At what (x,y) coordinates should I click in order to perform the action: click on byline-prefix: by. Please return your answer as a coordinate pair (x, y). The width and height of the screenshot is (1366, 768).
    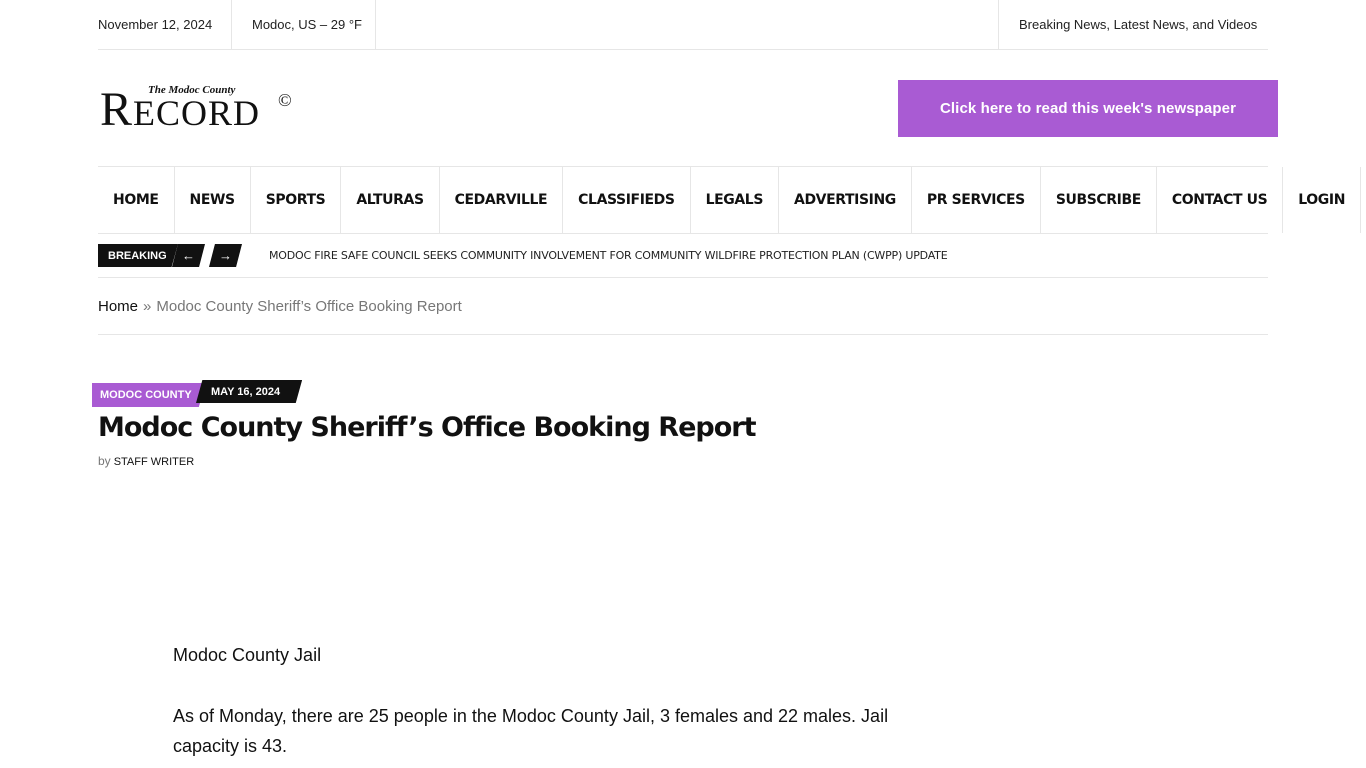
    Looking at the image, I should click on (104, 461).